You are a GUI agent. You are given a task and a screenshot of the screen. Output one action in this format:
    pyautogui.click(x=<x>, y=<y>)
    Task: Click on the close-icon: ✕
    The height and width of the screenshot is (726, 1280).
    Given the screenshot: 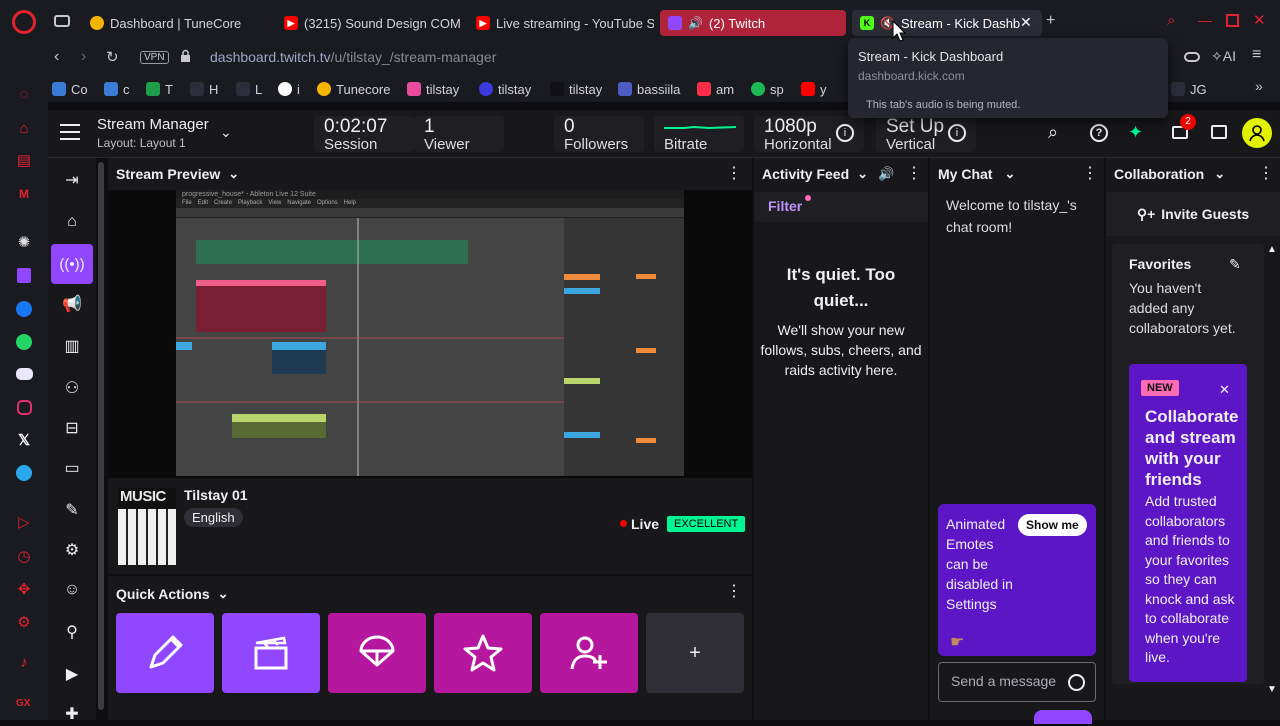 What is the action you would take?
    pyautogui.click(x=1224, y=390)
    